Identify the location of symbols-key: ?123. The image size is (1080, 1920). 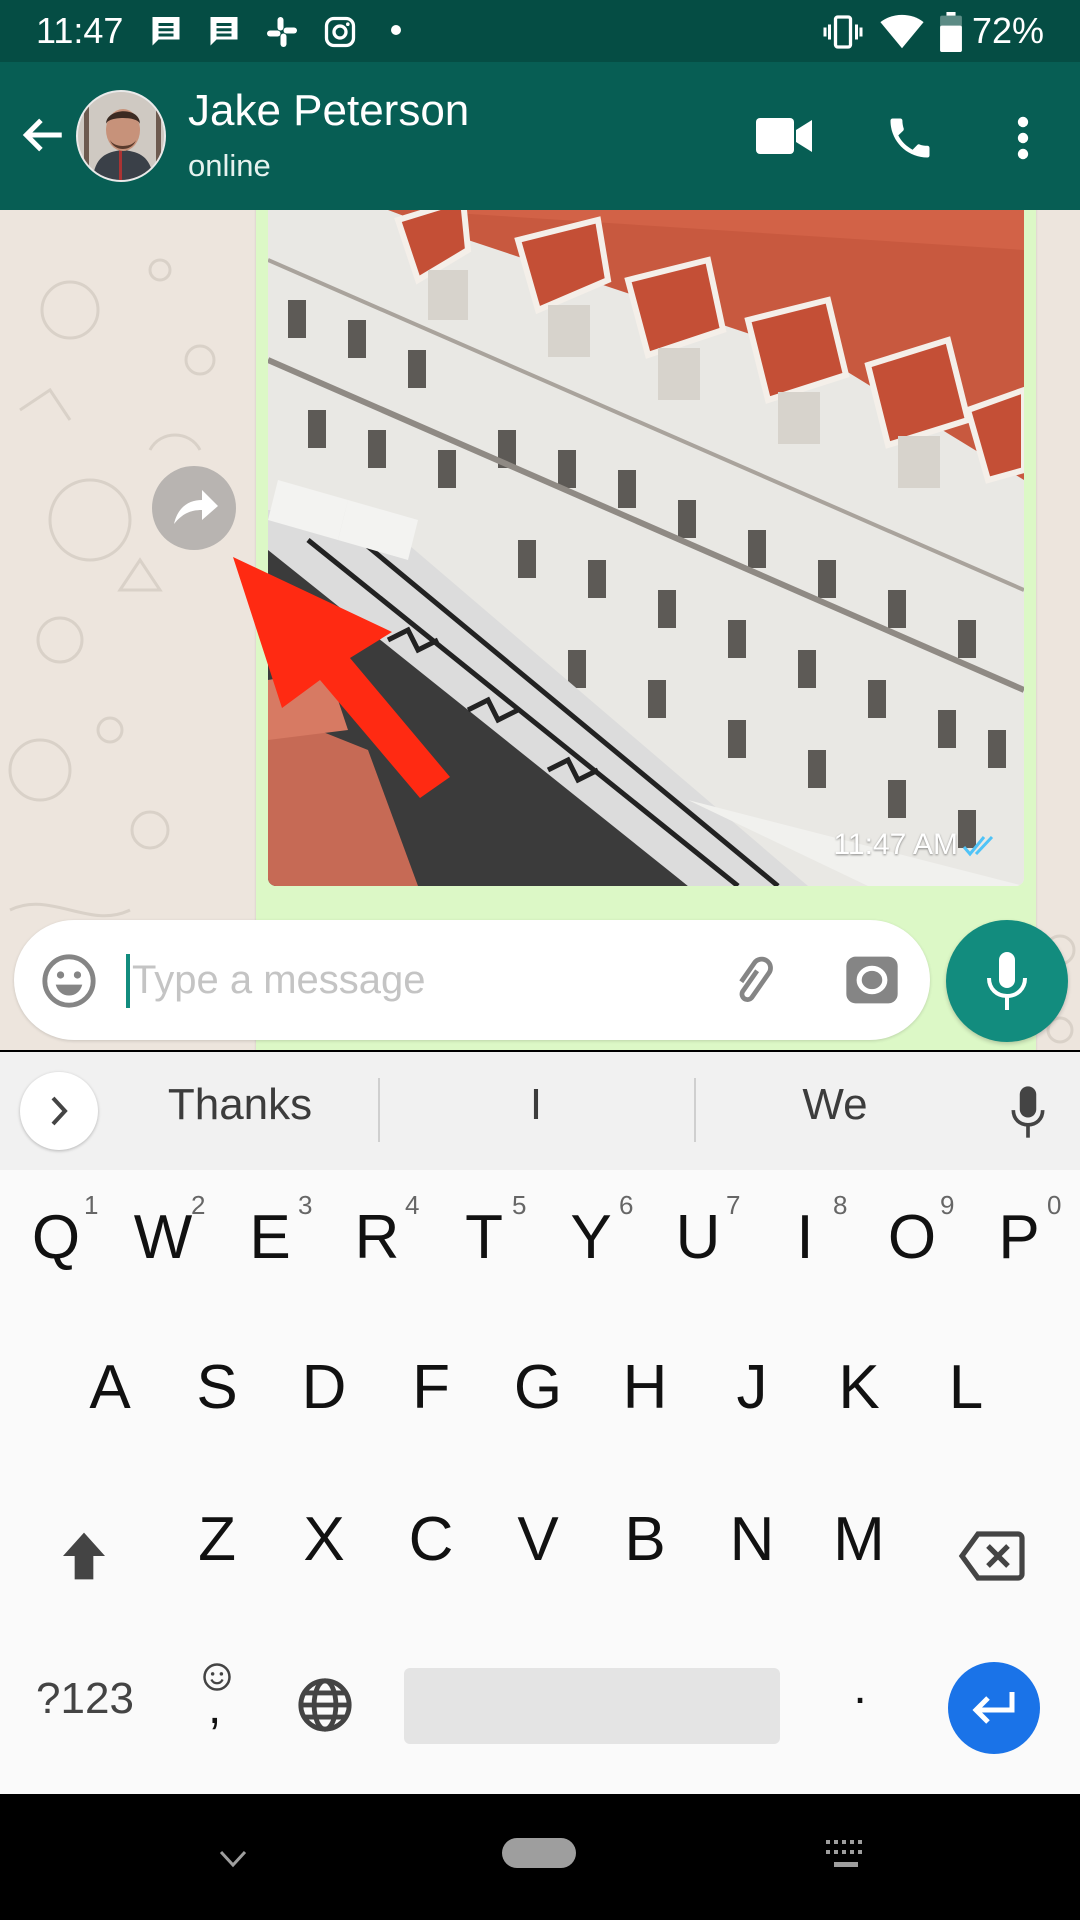
(85, 1699).